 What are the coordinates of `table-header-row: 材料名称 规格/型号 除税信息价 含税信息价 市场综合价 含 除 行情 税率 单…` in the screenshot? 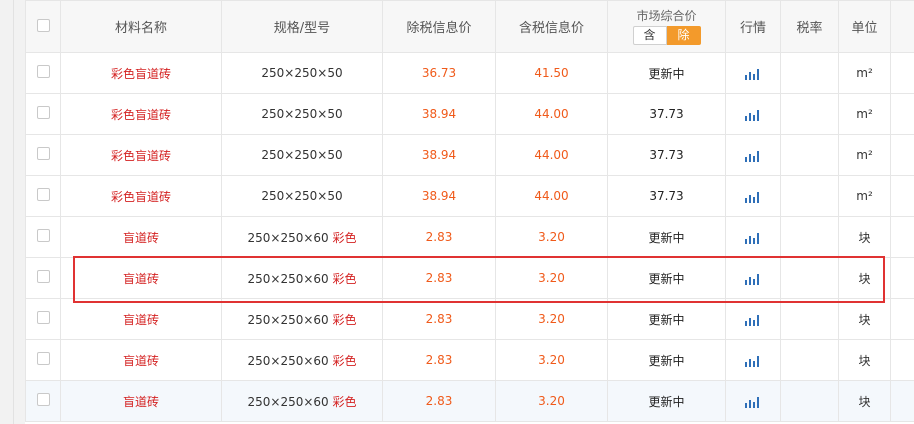 It's located at (469, 26).